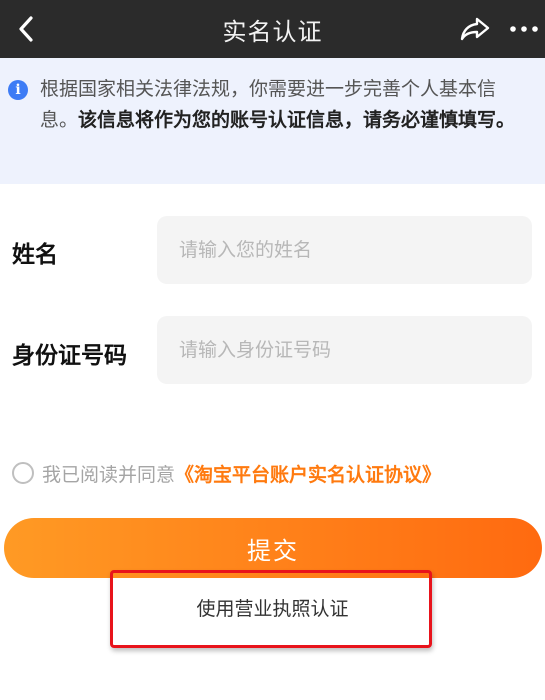  I want to click on business-license-auth-link: 使用营业执照认证, so click(272, 607).